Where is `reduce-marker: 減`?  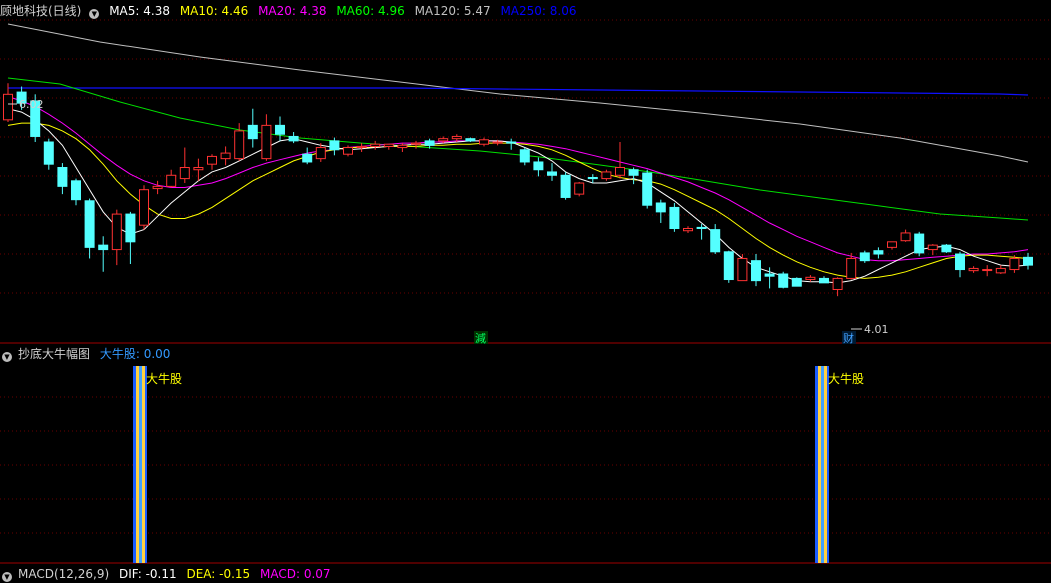
reduce-marker: 減 is located at coordinates (480, 338).